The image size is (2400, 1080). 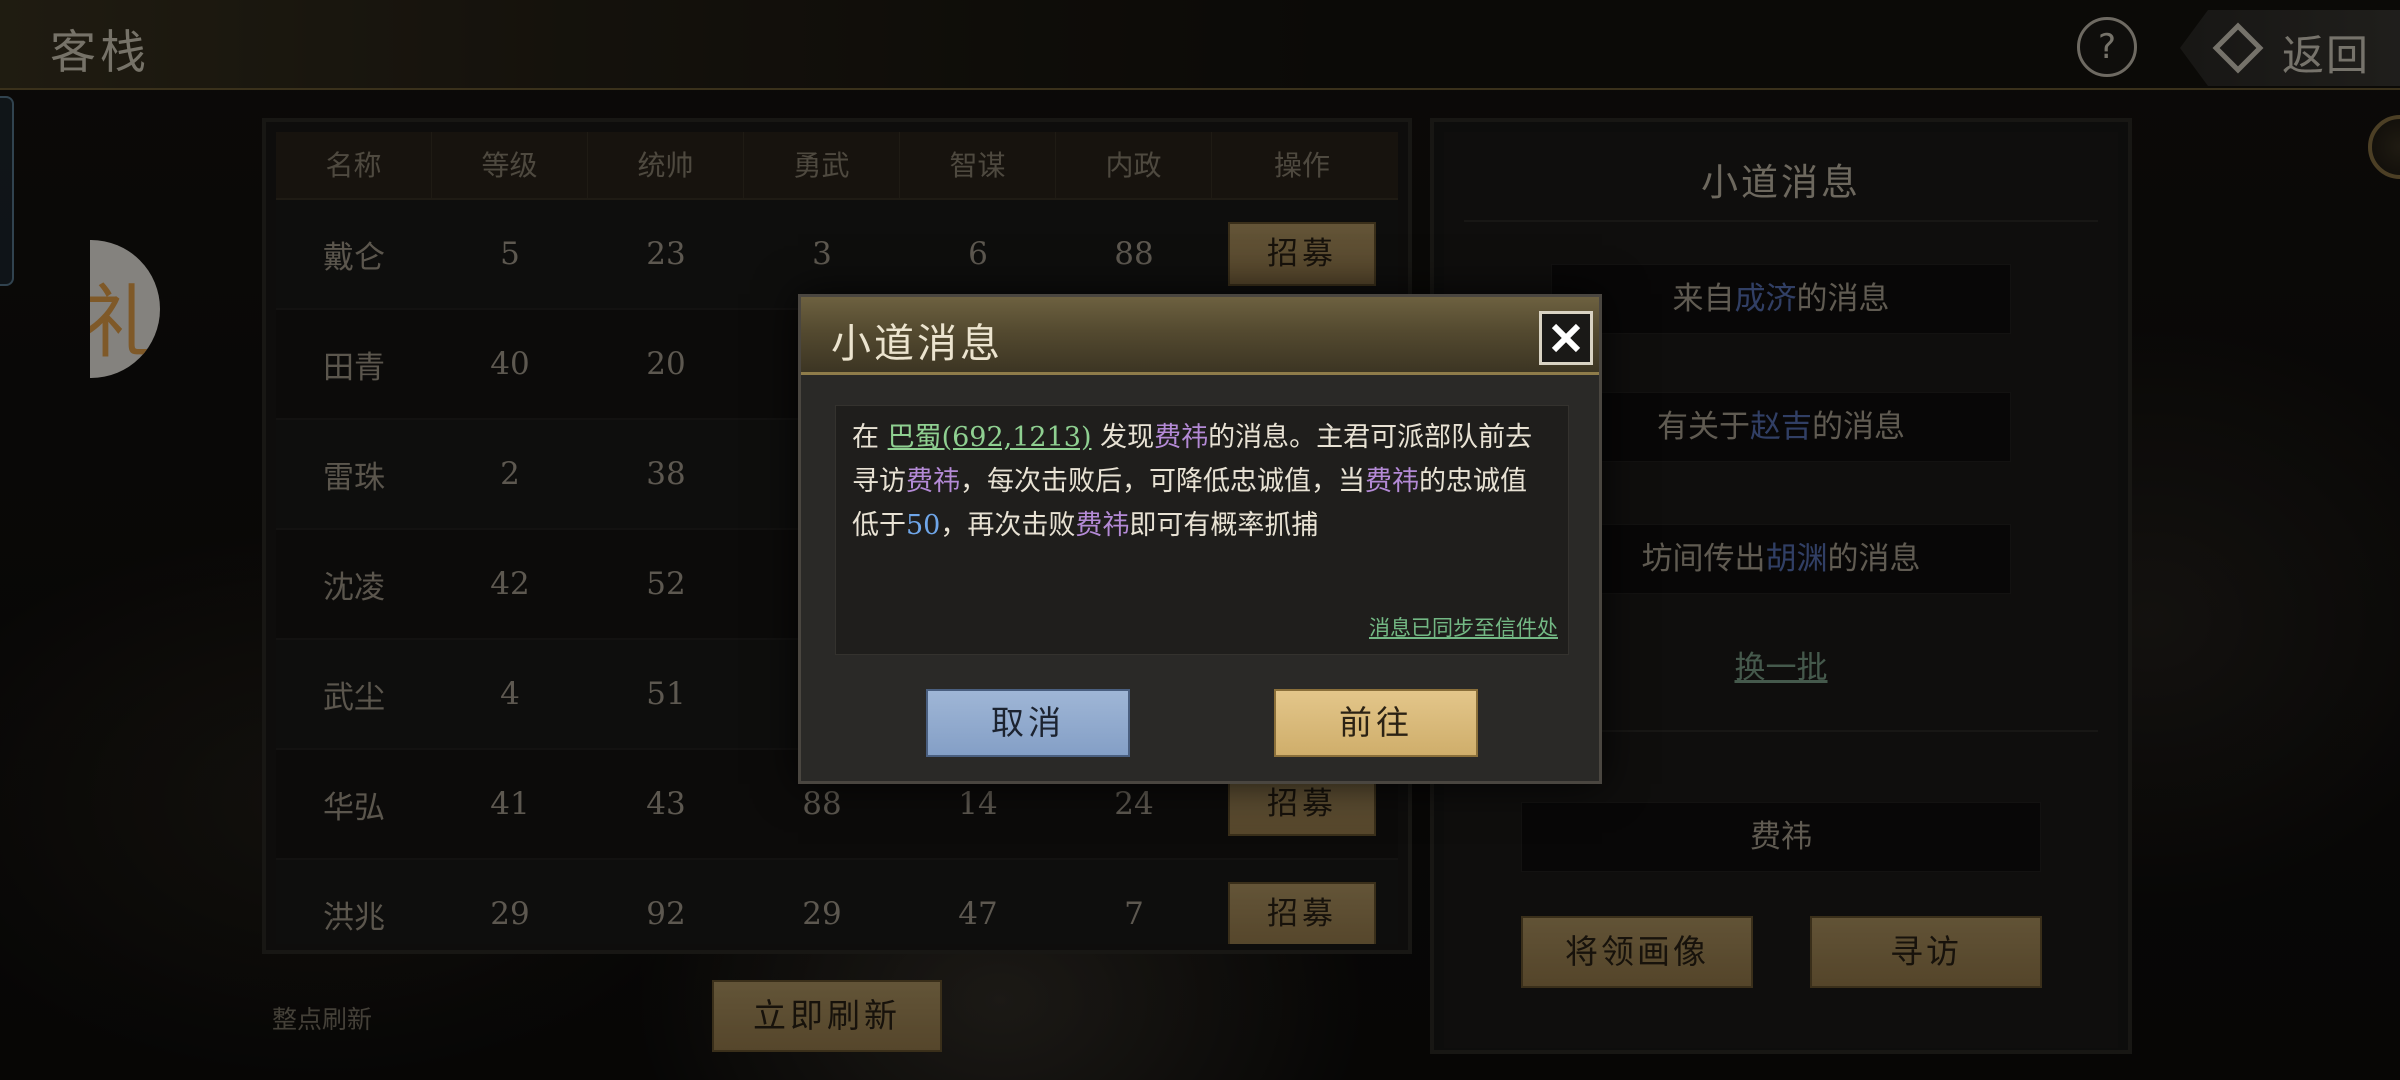 I want to click on close-icon, so click(x=1566, y=338).